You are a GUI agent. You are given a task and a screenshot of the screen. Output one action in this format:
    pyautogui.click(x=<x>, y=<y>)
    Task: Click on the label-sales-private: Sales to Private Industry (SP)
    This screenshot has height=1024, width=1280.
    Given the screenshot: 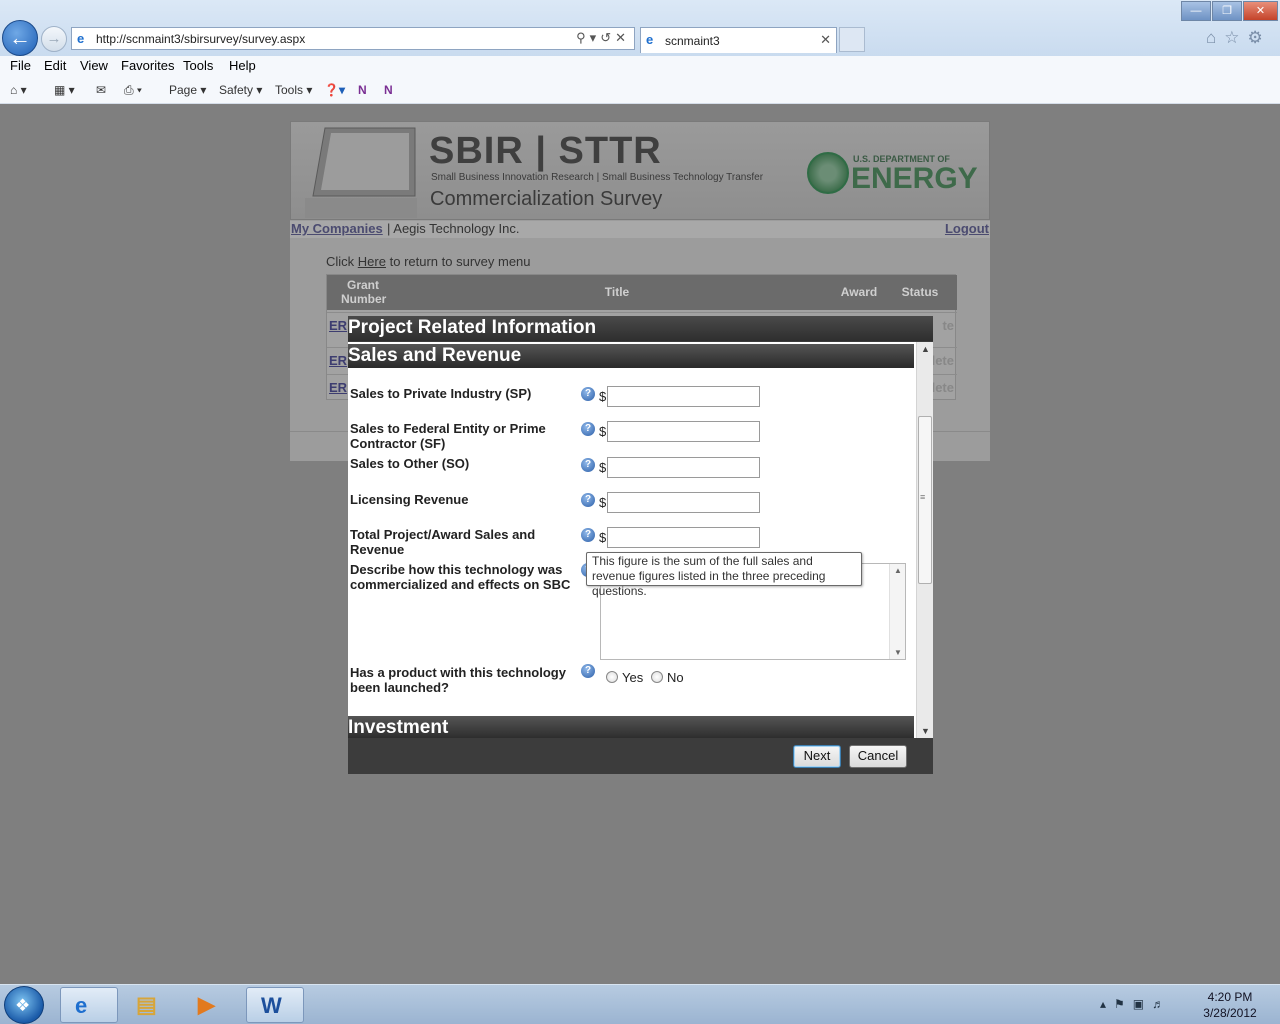 What is the action you would take?
    pyautogui.click(x=441, y=393)
    